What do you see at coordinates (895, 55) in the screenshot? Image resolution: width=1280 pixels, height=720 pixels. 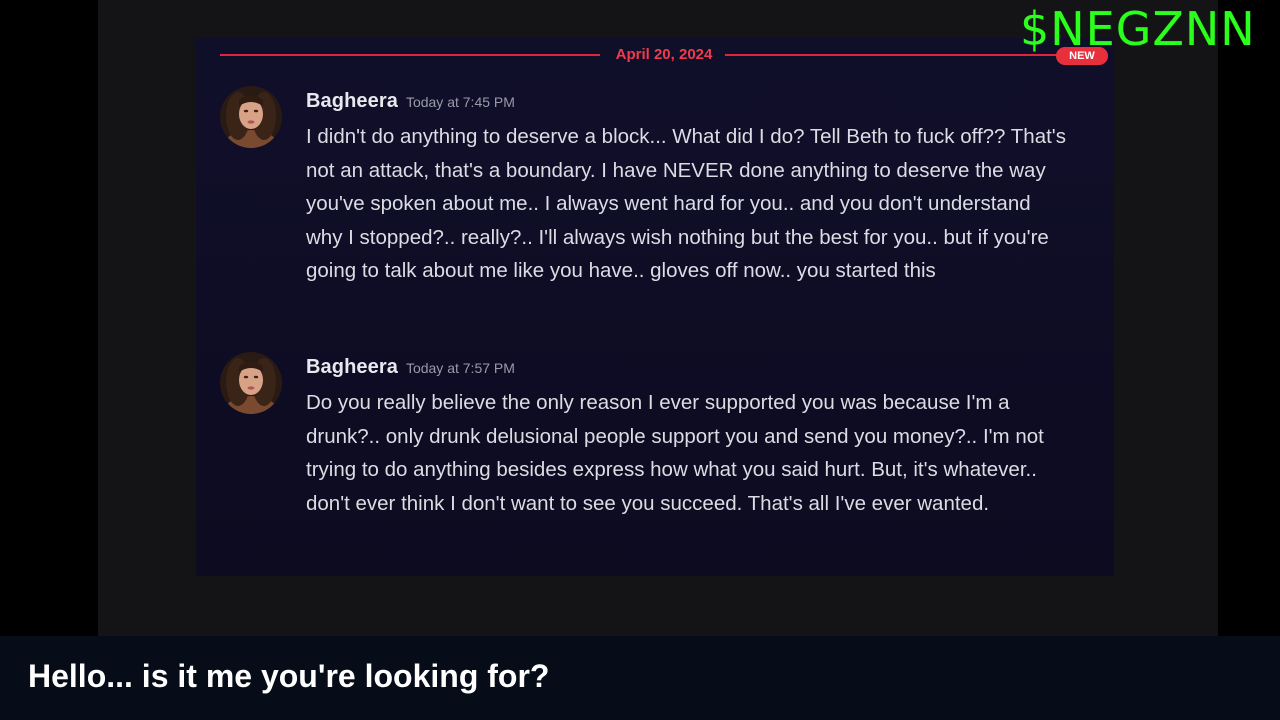 I see `divider-line-right` at bounding box center [895, 55].